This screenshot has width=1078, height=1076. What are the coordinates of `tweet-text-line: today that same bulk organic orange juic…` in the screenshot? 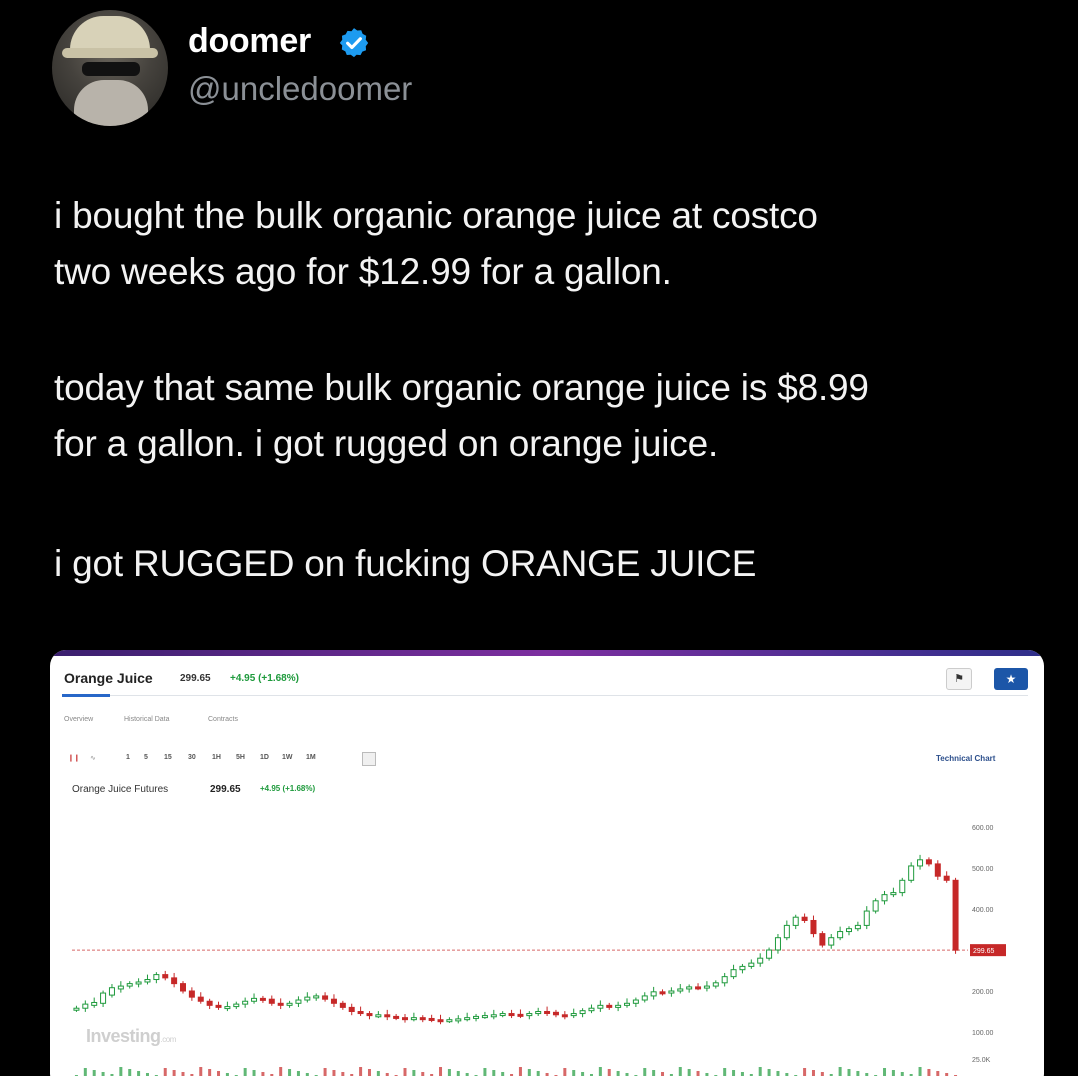 It's located at (461, 387).